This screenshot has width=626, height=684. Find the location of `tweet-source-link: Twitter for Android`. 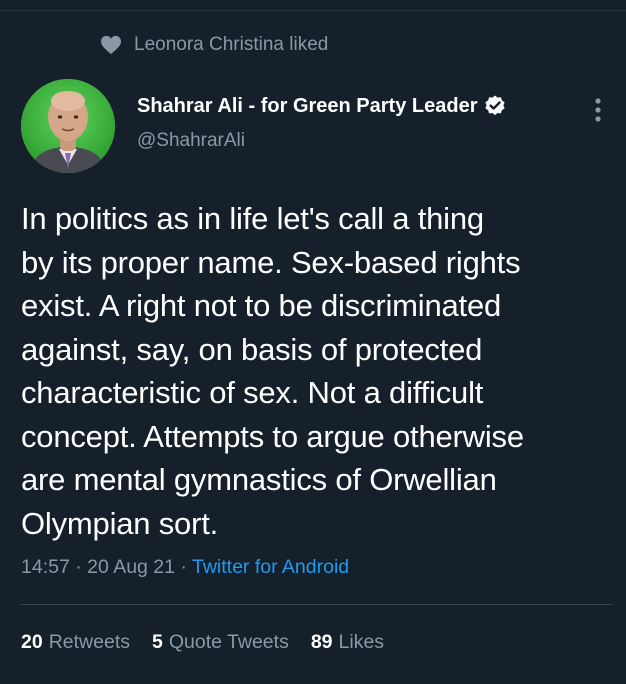

tweet-source-link: Twitter for Android is located at coordinates (270, 567).